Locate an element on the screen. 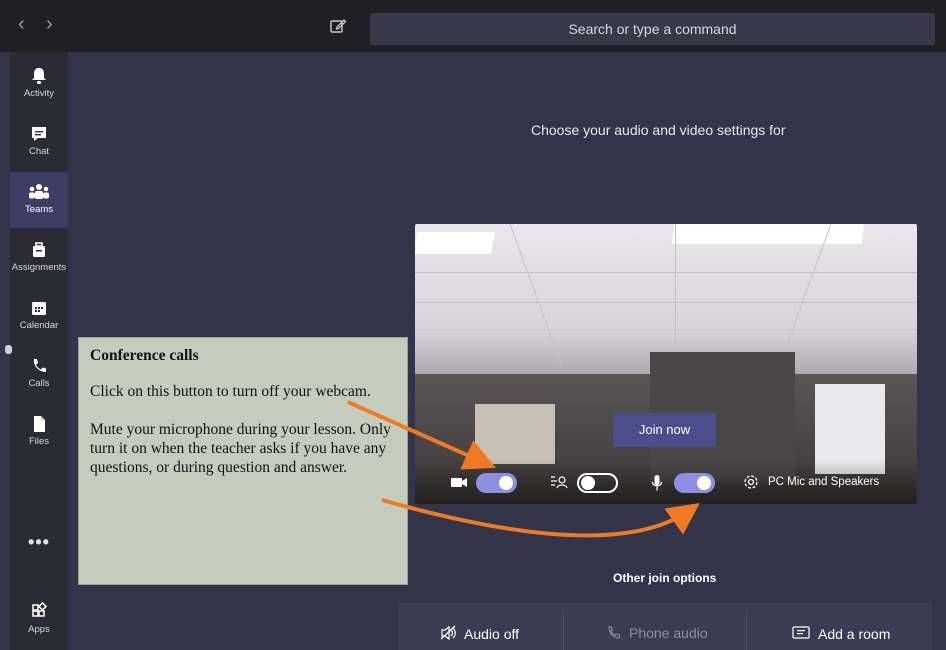 Image resolution: width=946 pixels, height=650 pixels. device-settings-label: PC Mic and Speakers is located at coordinates (823, 482).